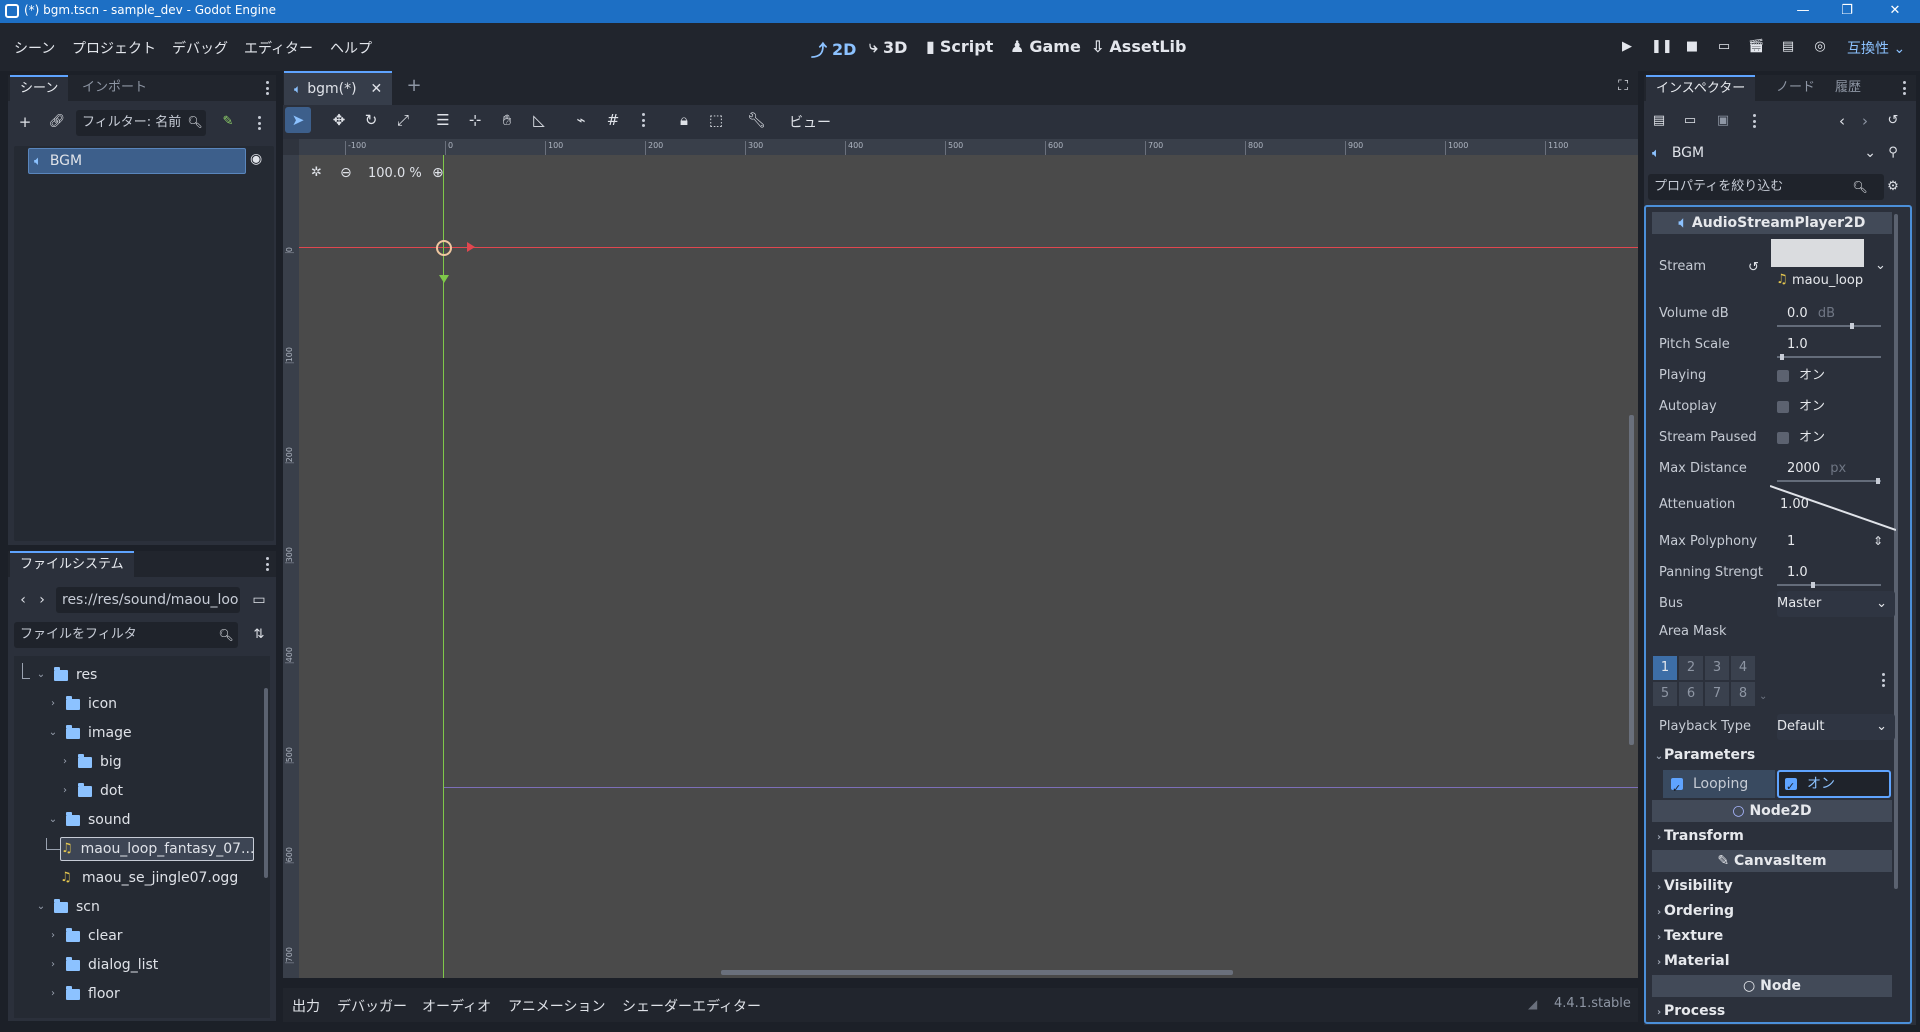 Image resolution: width=1920 pixels, height=1032 pixels. What do you see at coordinates (644, 120) in the screenshot?
I see `snap-options-icon` at bounding box center [644, 120].